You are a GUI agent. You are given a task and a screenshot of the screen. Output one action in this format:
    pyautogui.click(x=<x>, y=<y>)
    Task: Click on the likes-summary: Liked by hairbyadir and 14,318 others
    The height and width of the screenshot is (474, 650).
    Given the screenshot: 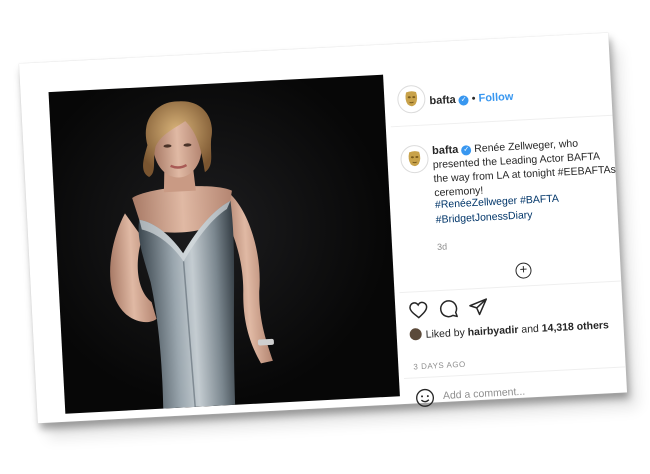 What is the action you would take?
    pyautogui.click(x=509, y=329)
    